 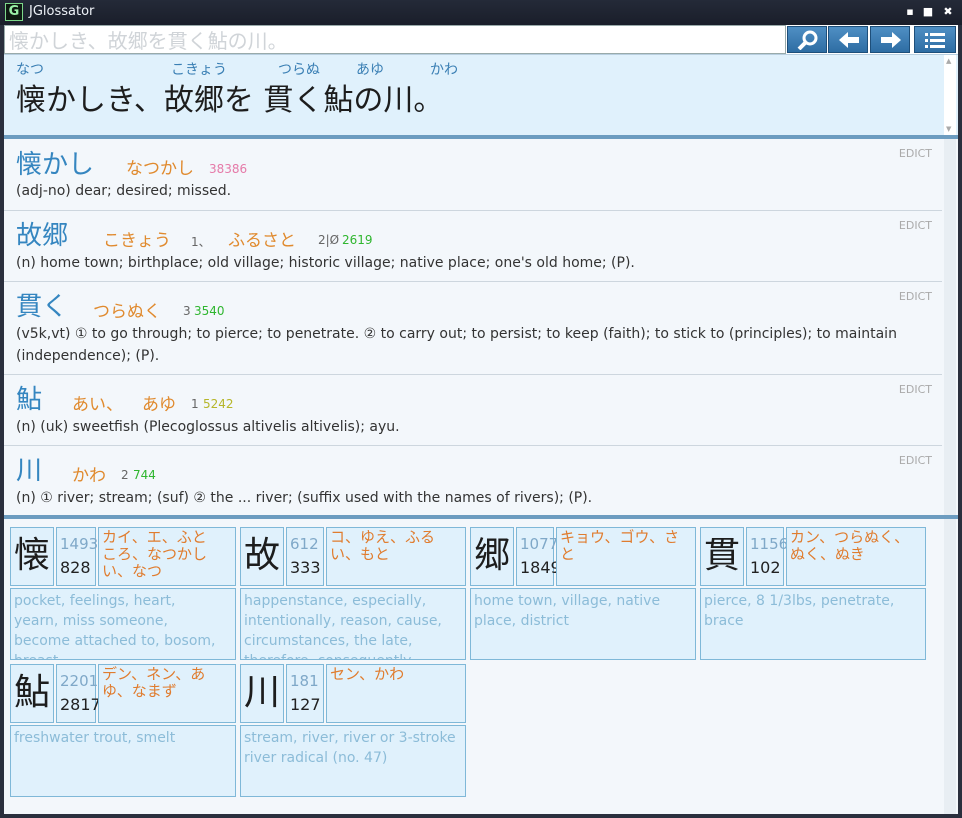 What do you see at coordinates (950, 327) in the screenshot?
I see `dictionary-scrollbar` at bounding box center [950, 327].